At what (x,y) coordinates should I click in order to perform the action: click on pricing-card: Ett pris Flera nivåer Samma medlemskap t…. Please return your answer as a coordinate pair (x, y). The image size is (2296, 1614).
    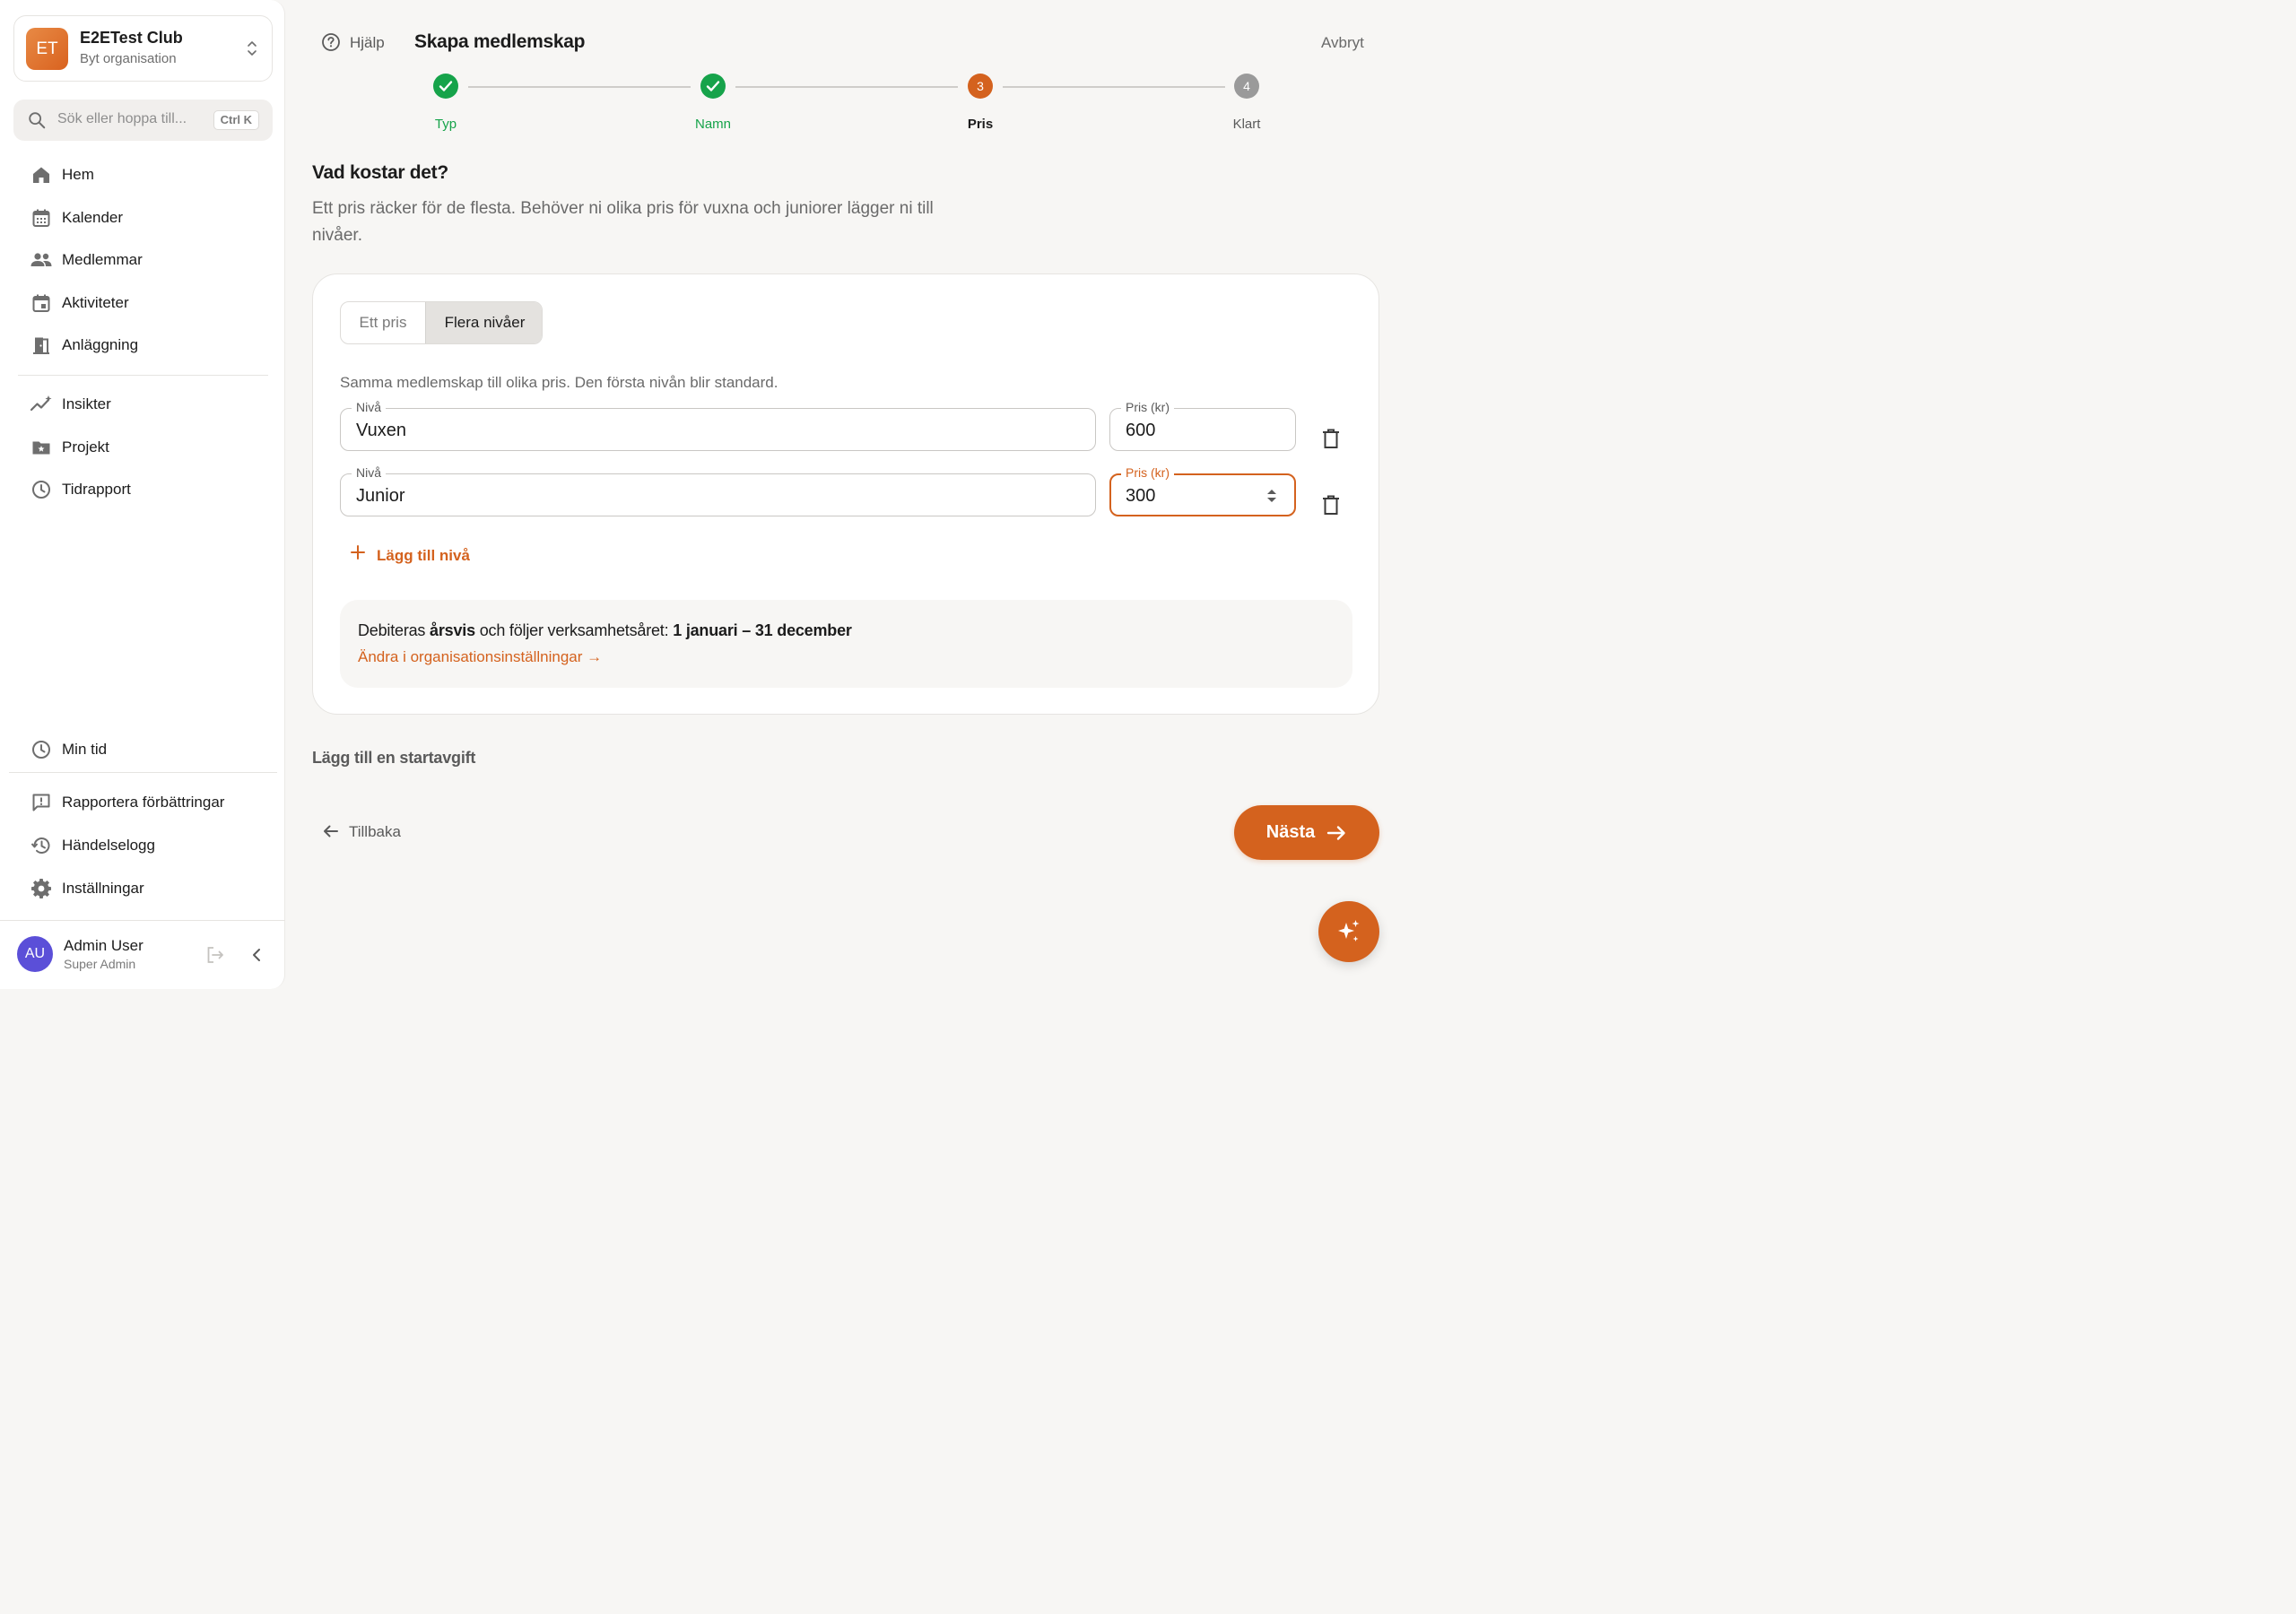
    Looking at the image, I should click on (845, 494).